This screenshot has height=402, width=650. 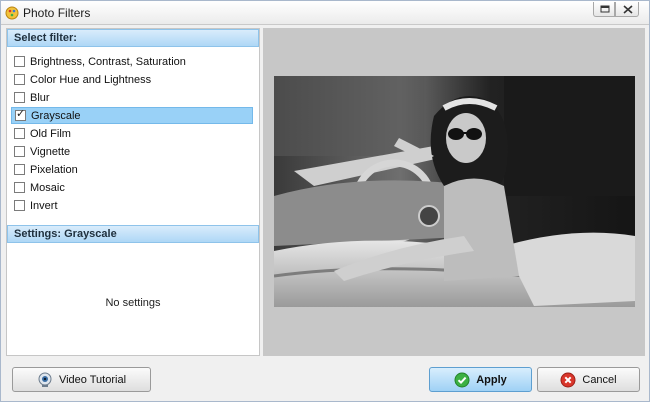 I want to click on video-tutorial-label: Video Tutorial, so click(x=92, y=379).